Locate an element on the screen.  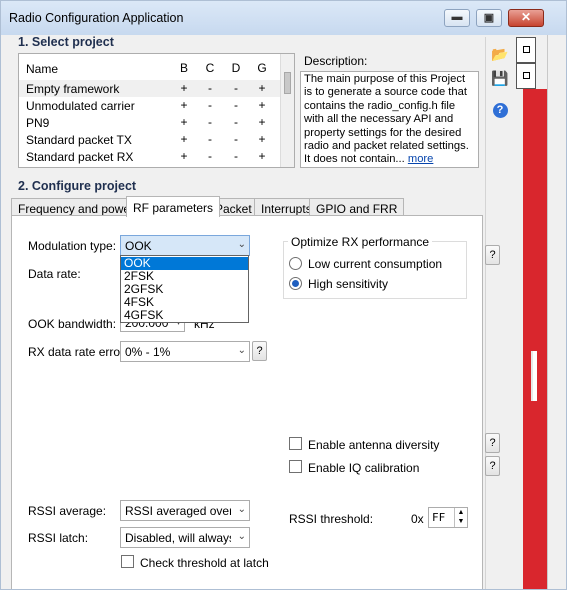
splitter-grip is located at coordinates (534, 376).